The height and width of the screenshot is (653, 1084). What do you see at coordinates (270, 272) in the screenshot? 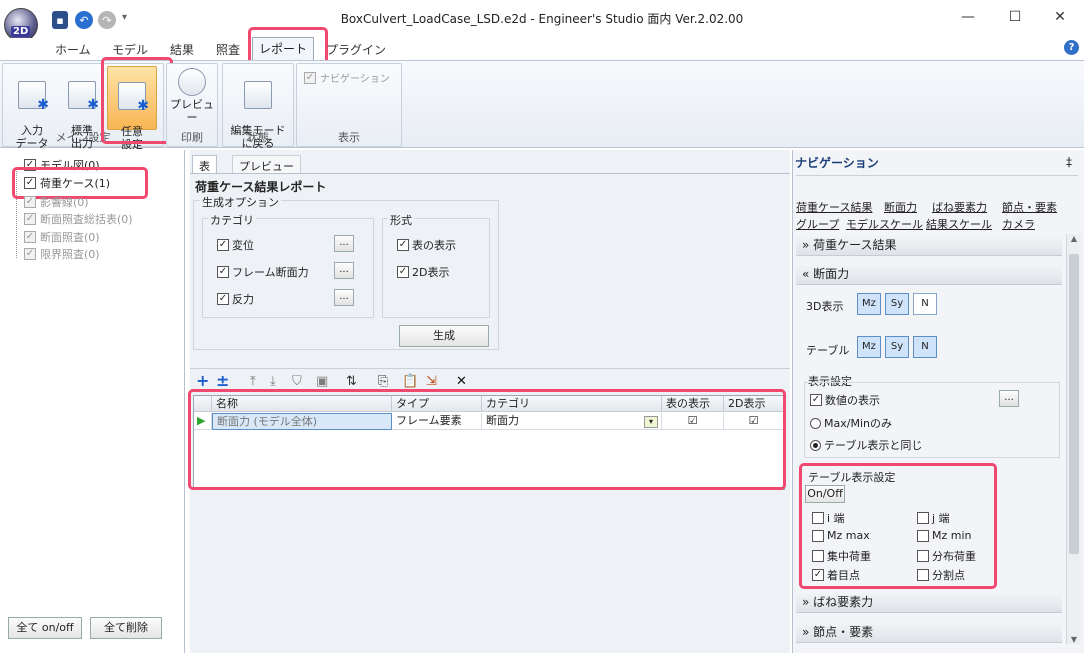
I see `category-label-text: フレーム断面力` at bounding box center [270, 272].